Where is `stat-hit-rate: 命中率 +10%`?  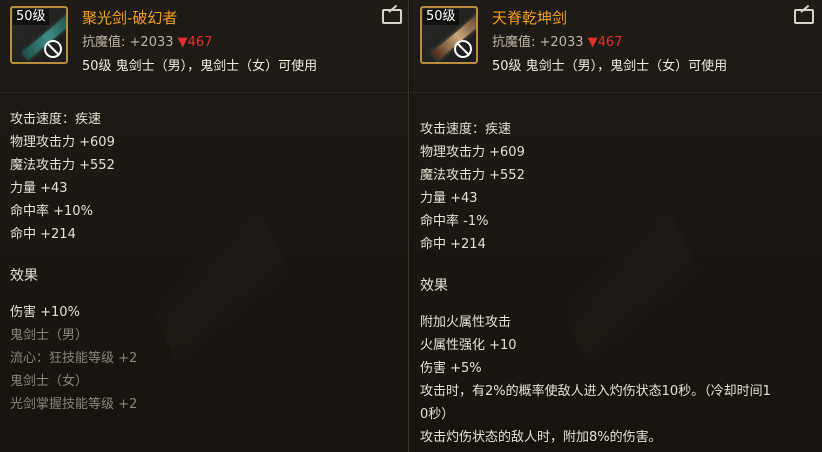
stat-hit-rate: 命中率 +10% is located at coordinates (51, 211).